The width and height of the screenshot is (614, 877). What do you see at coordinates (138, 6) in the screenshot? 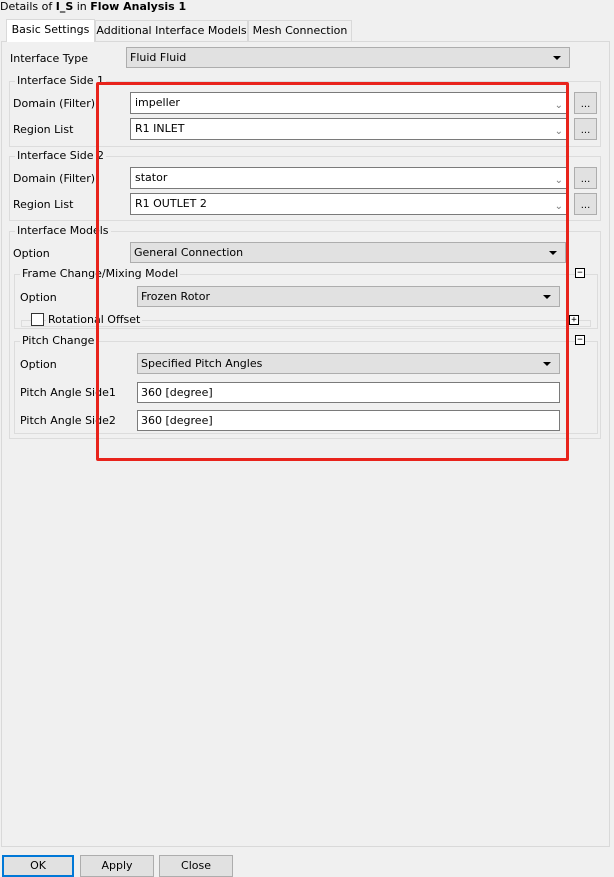
I see `analysis-name: Flow Analysis 1` at bounding box center [138, 6].